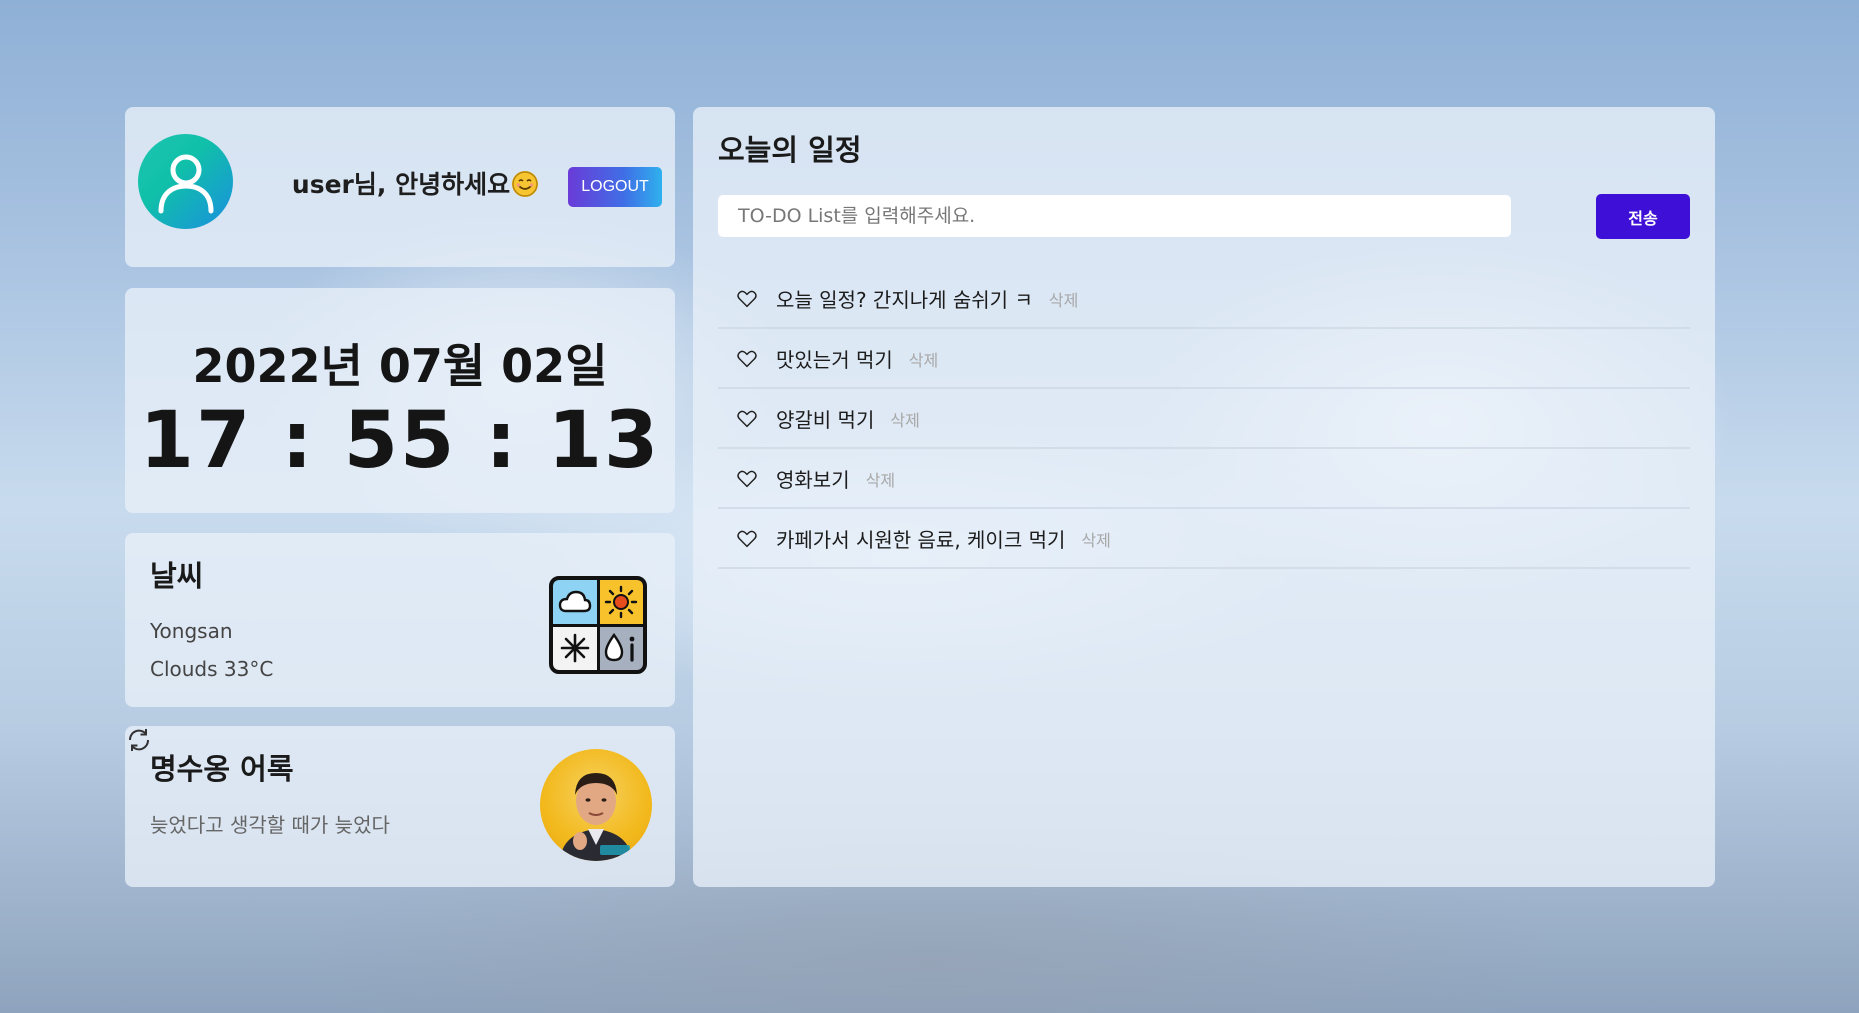 This screenshot has height=1013, width=1859. I want to click on clock-card: 2022년 07월 02일 17 : 55 : 13, so click(400, 400).